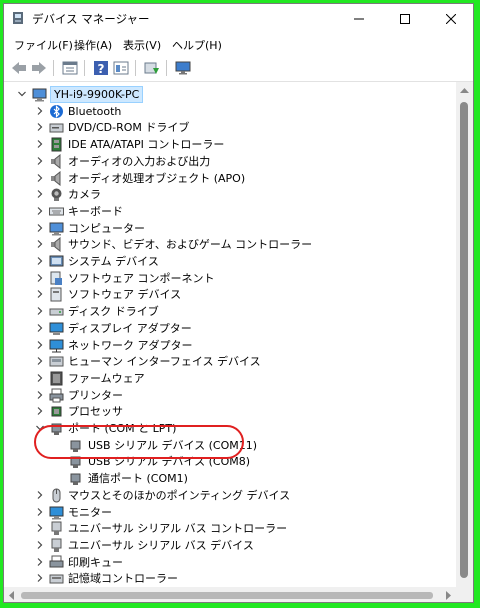  What do you see at coordinates (12, 595) in the screenshot?
I see `scroll-left-icon` at bounding box center [12, 595].